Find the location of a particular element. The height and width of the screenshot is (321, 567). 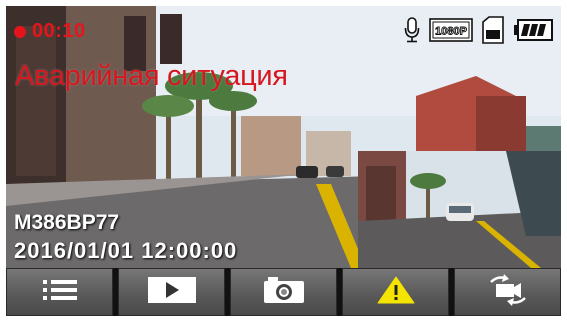

camera-icon is located at coordinates (284, 292).